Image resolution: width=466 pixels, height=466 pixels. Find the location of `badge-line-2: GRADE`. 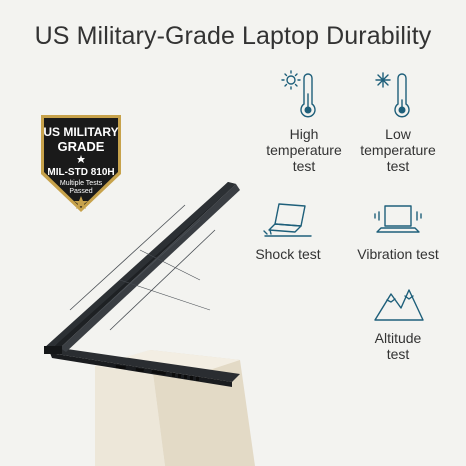

badge-line-2: GRADE is located at coordinates (81, 146).